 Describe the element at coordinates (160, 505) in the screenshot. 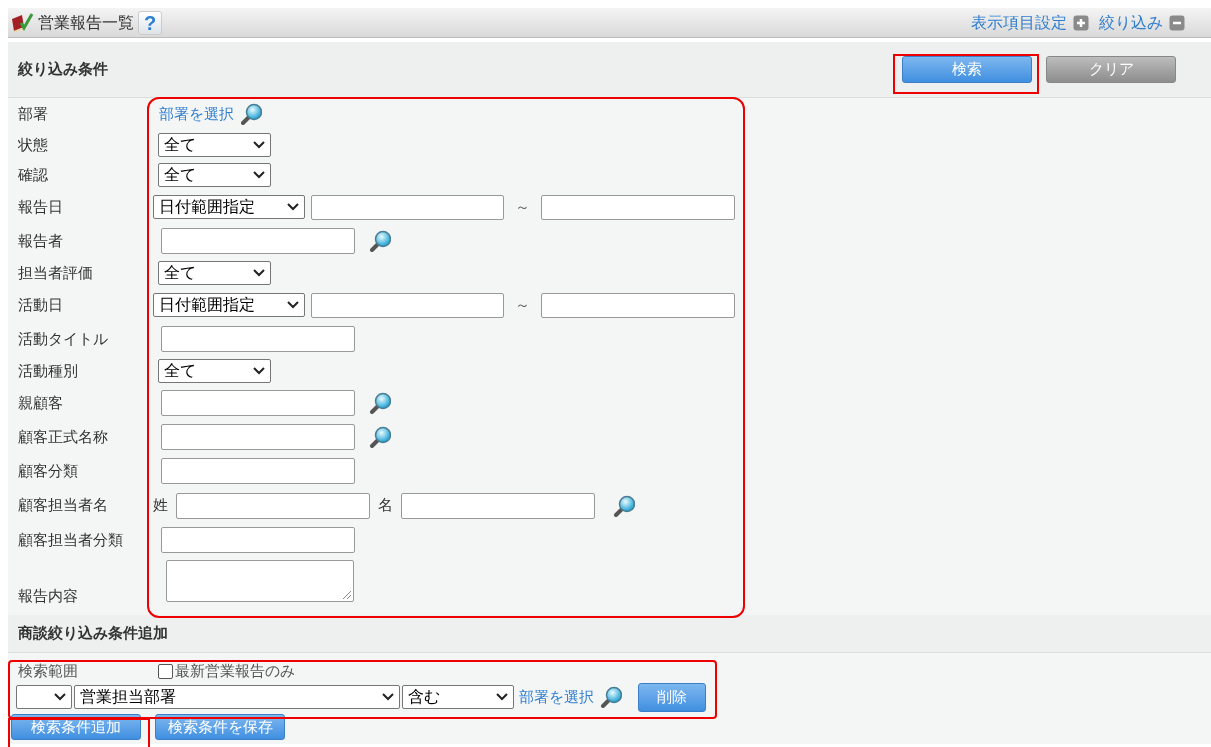

I see `field-label: 姓` at that location.